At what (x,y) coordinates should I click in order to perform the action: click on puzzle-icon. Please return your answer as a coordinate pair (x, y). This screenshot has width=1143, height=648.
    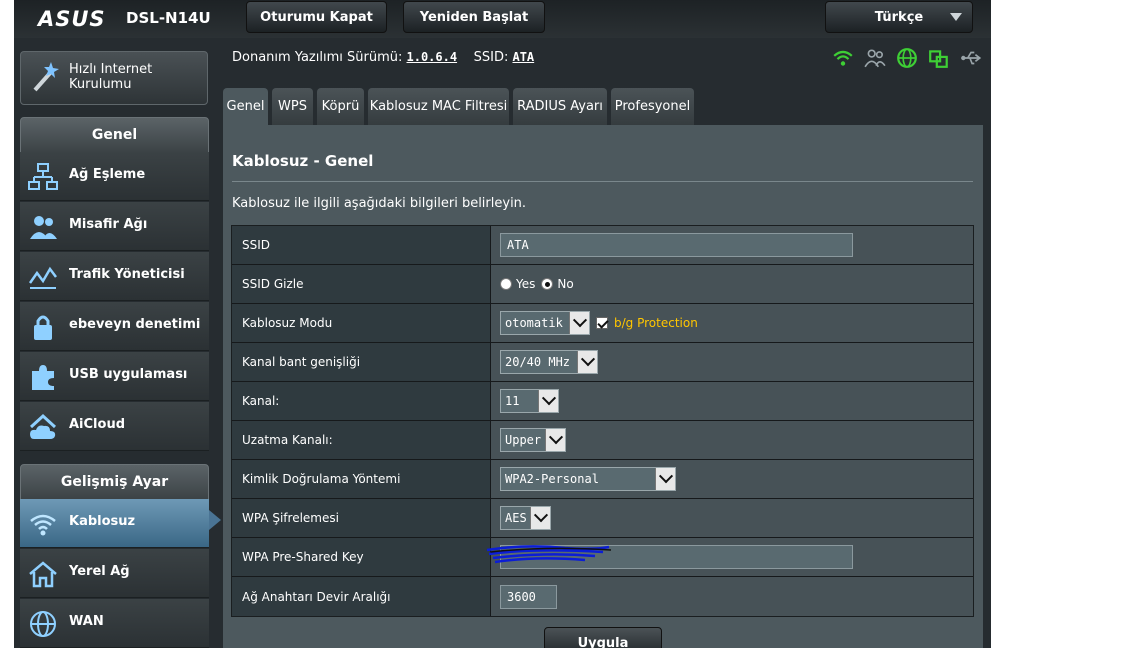
    Looking at the image, I should click on (43, 377).